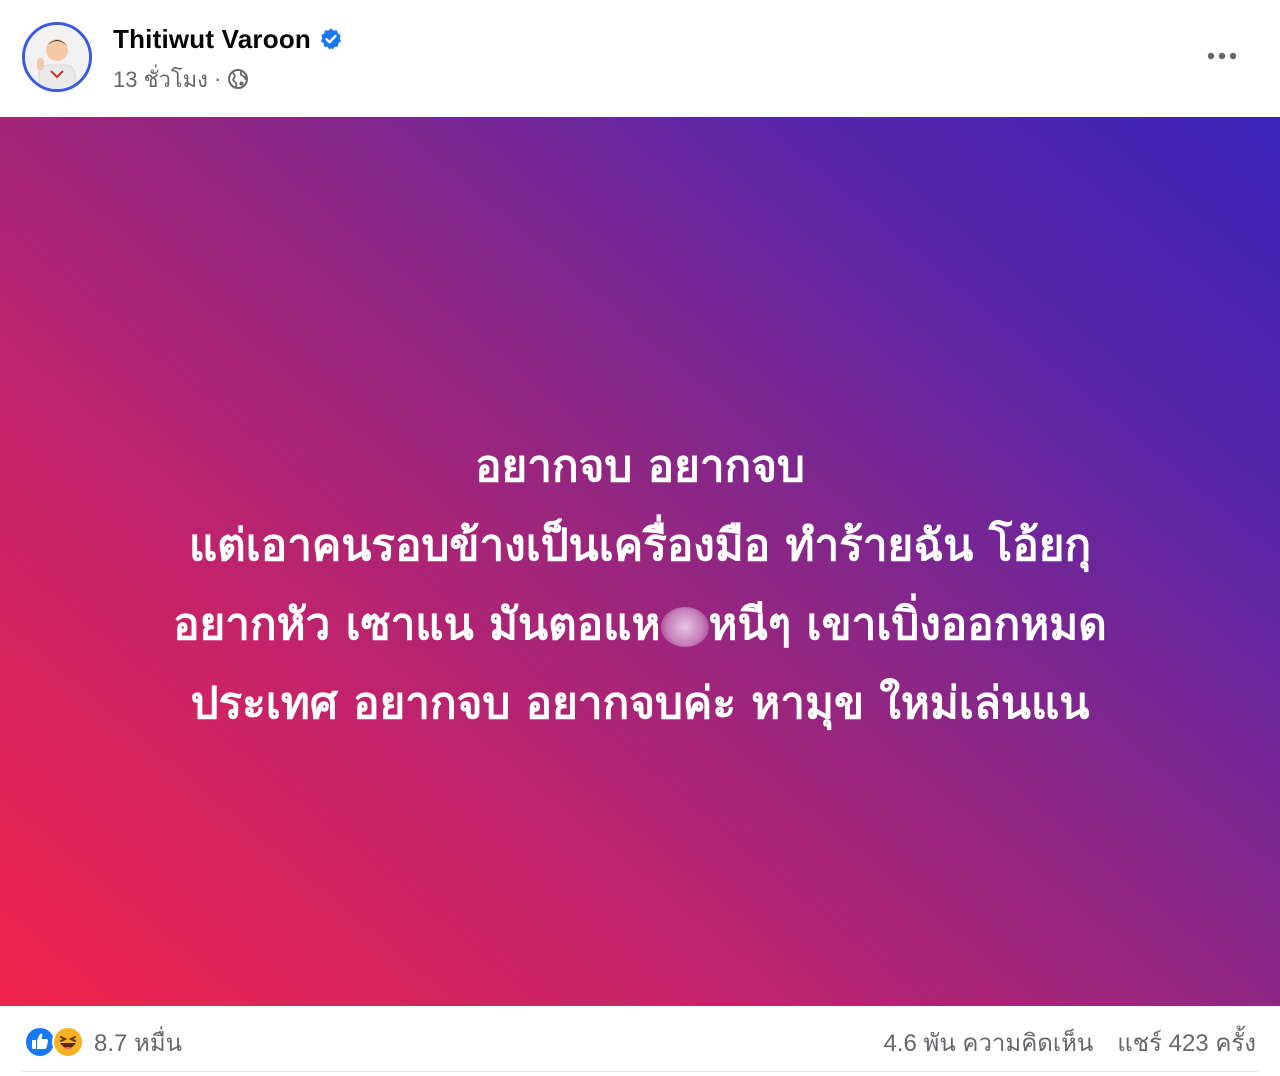 This screenshot has height=1076, width=1280. What do you see at coordinates (212, 39) in the screenshot?
I see `author-name: Thitiwut Varoon` at bounding box center [212, 39].